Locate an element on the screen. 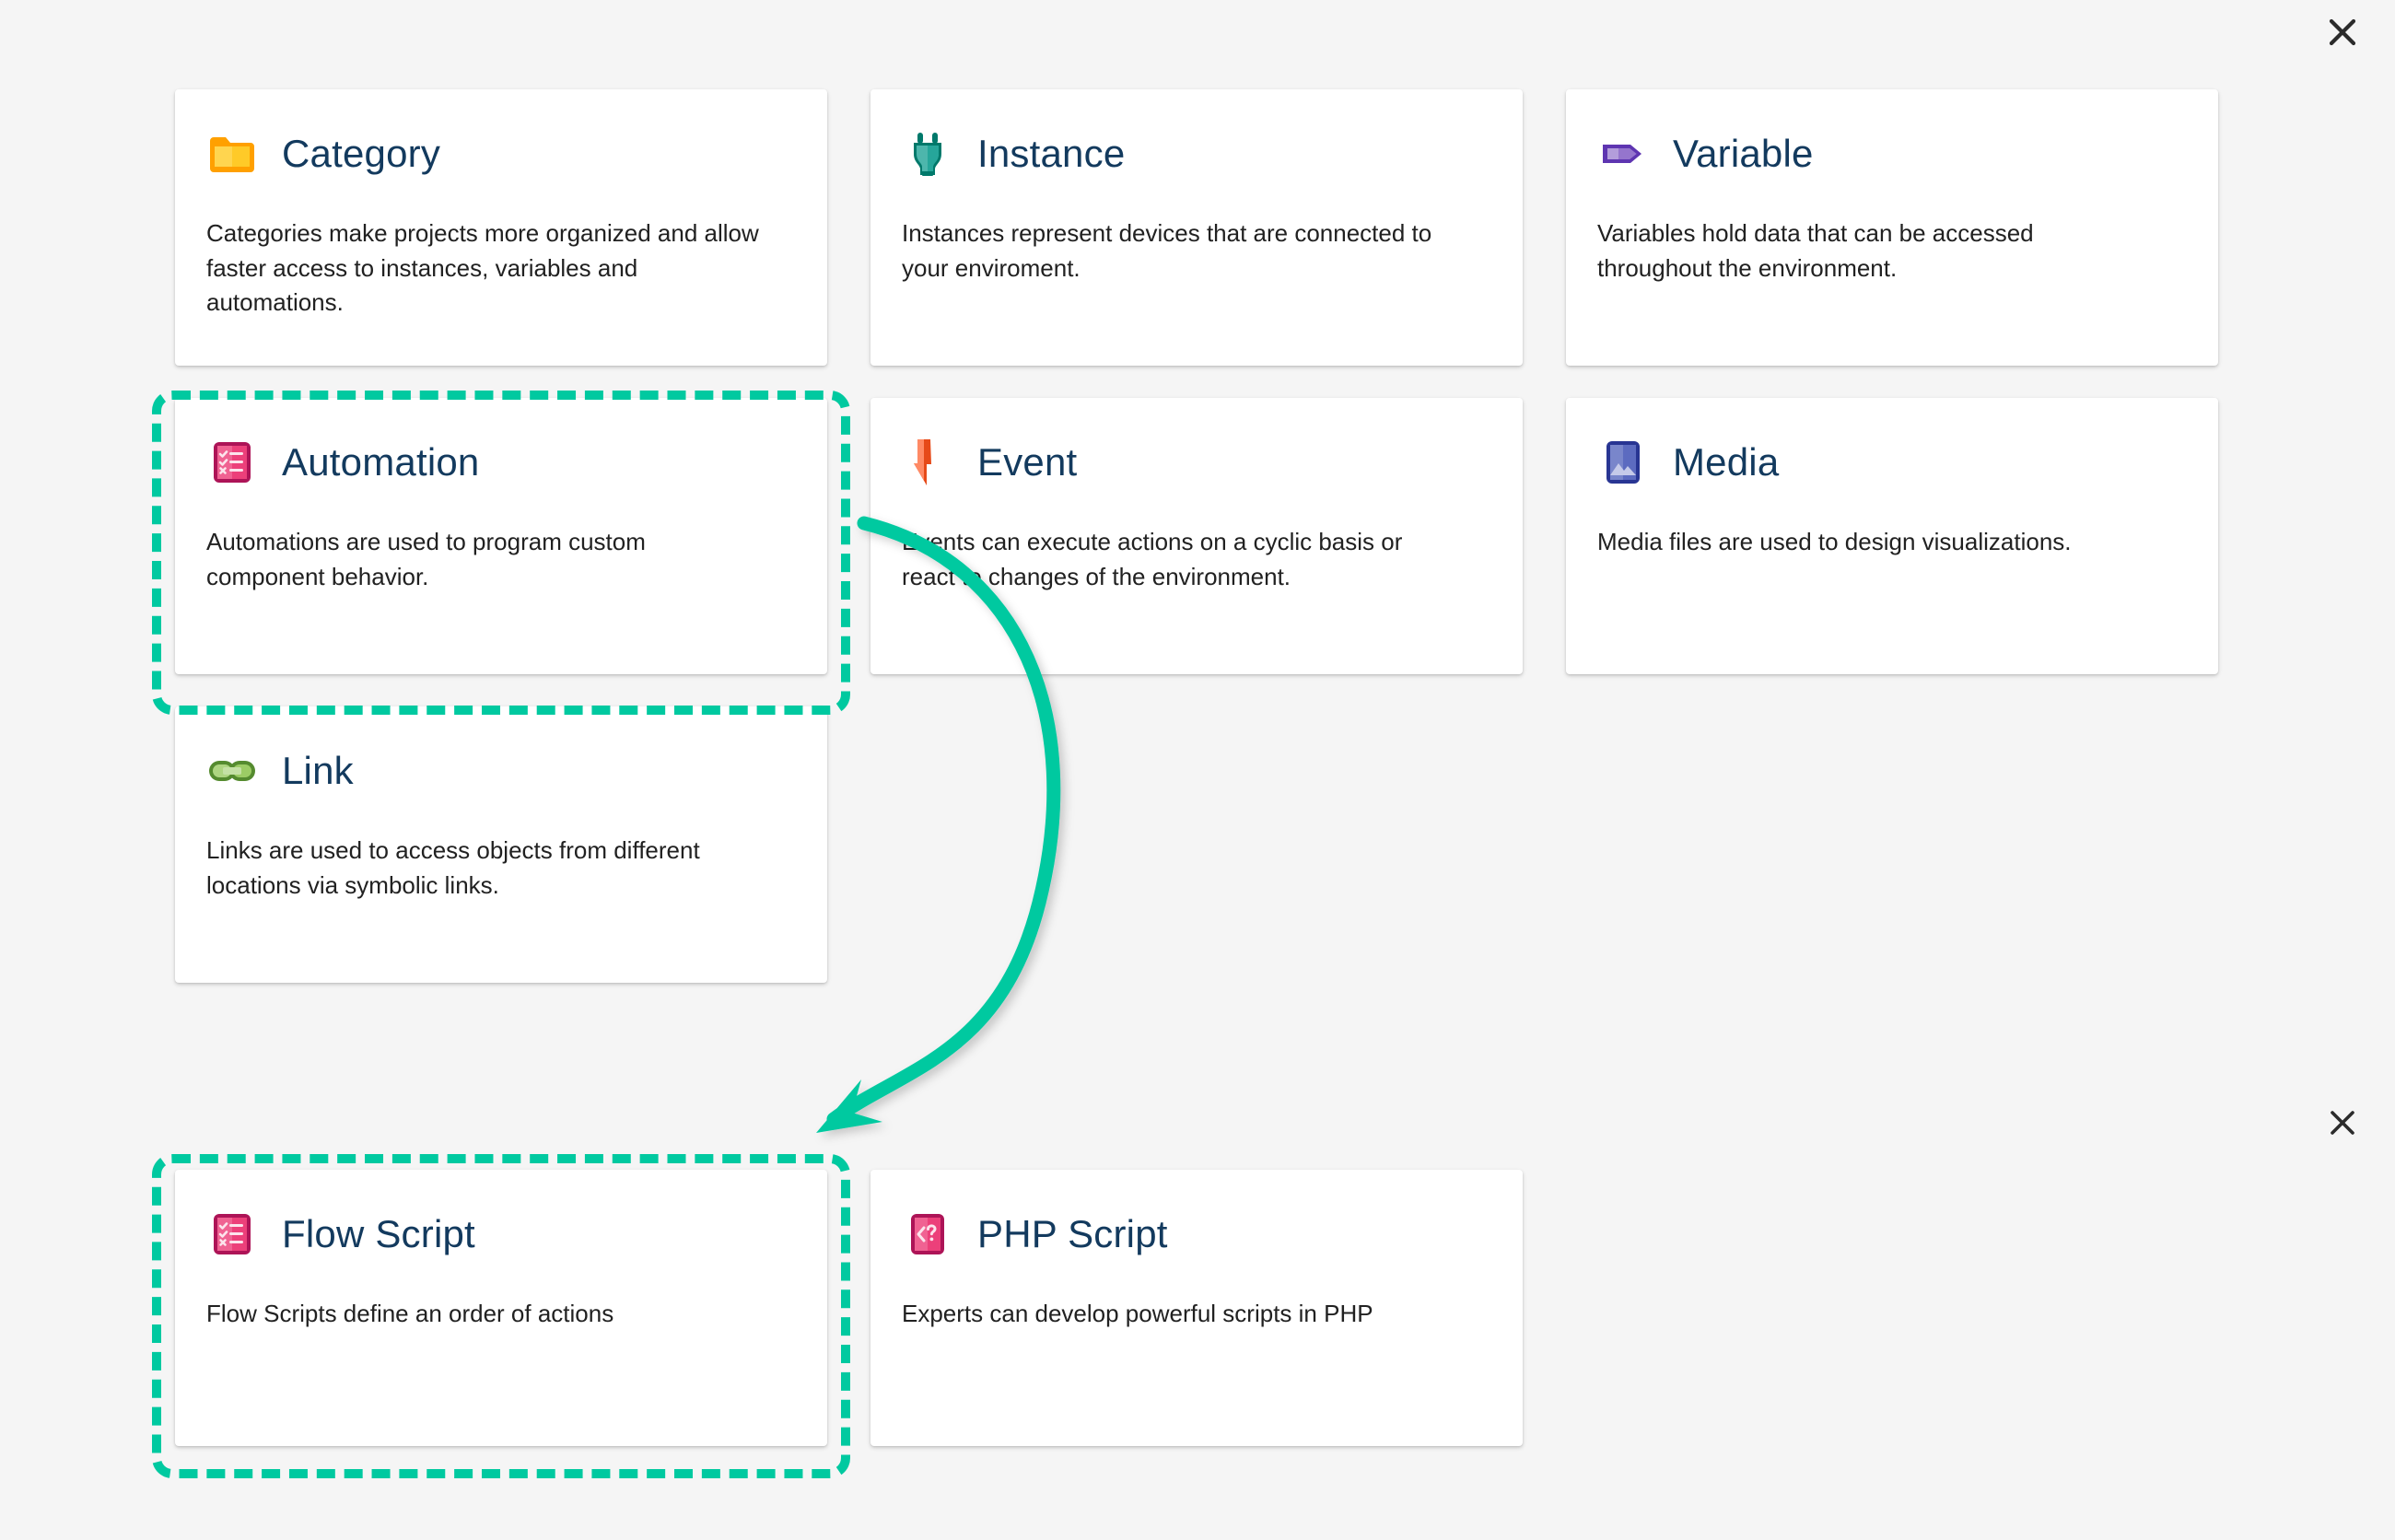 This screenshot has height=1540, width=2395. card-title: Instance is located at coordinates (1051, 153).